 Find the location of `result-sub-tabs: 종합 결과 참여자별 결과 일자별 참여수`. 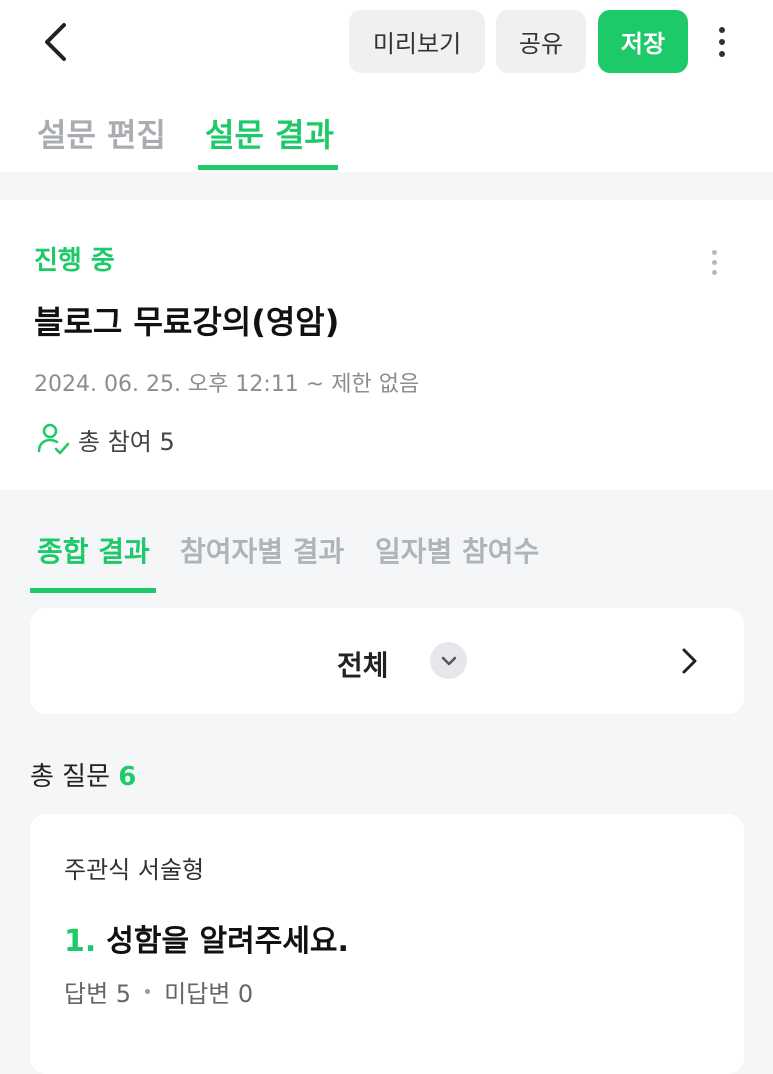

result-sub-tabs: 종합 결과 참여자별 결과 일자별 참여수 is located at coordinates (386, 545).